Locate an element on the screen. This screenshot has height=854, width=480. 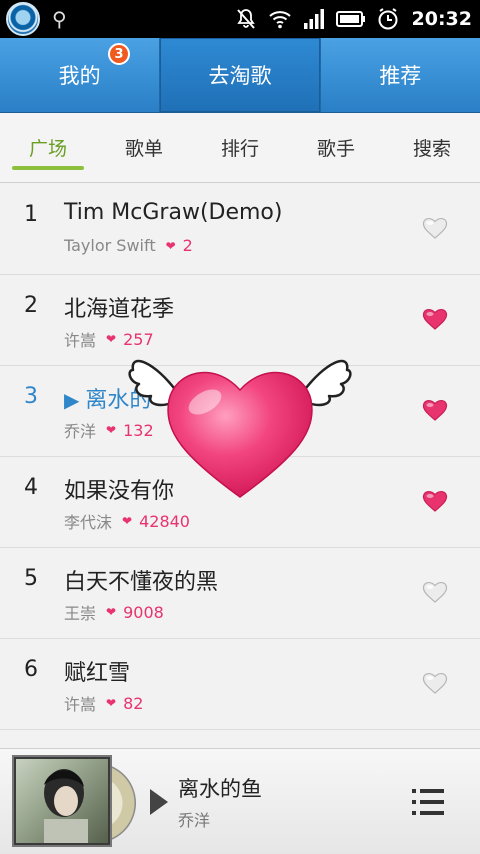
tab-recommend: 推荐 is located at coordinates (400, 75).